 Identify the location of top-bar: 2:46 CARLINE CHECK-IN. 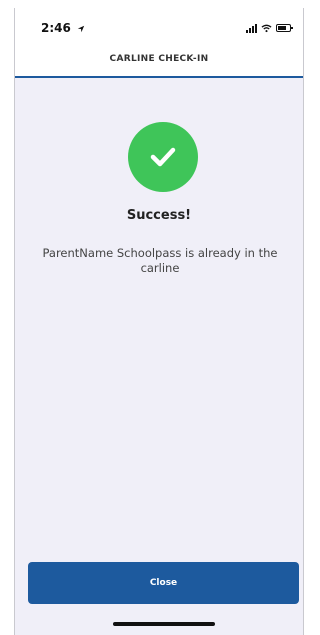
(159, 43).